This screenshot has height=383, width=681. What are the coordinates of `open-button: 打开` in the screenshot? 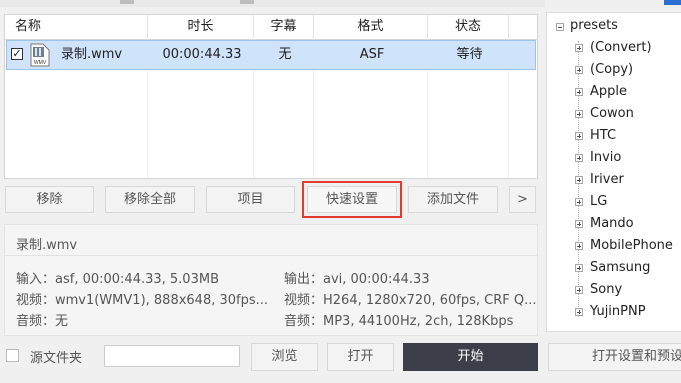 It's located at (360, 357).